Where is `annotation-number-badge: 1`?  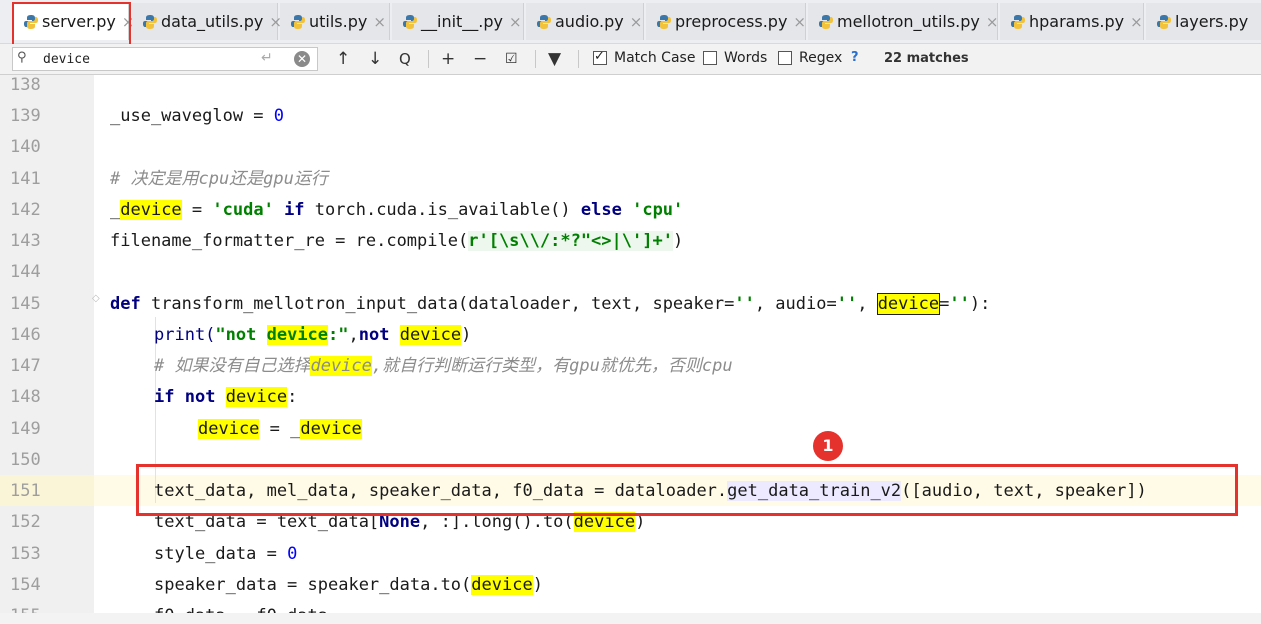
annotation-number-badge: 1 is located at coordinates (828, 446).